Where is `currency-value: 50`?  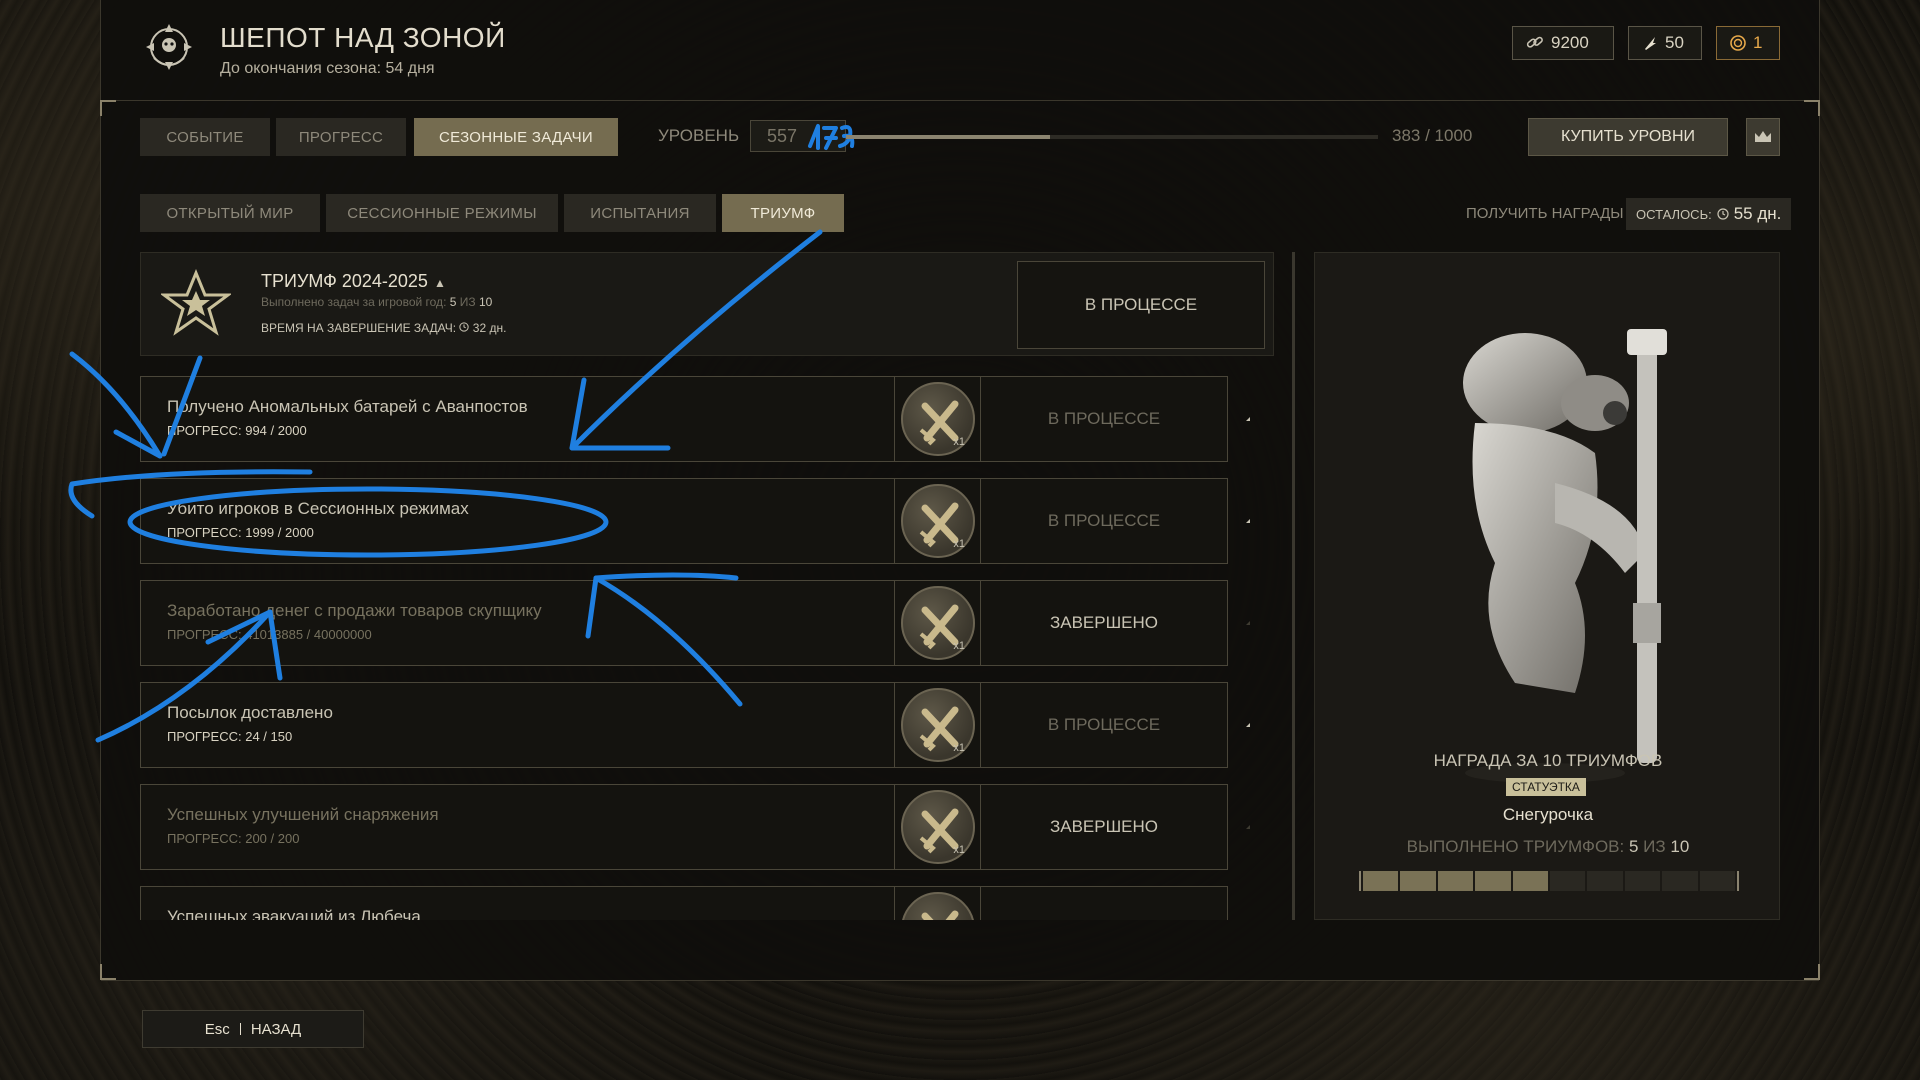
currency-value: 50 is located at coordinates (1674, 42).